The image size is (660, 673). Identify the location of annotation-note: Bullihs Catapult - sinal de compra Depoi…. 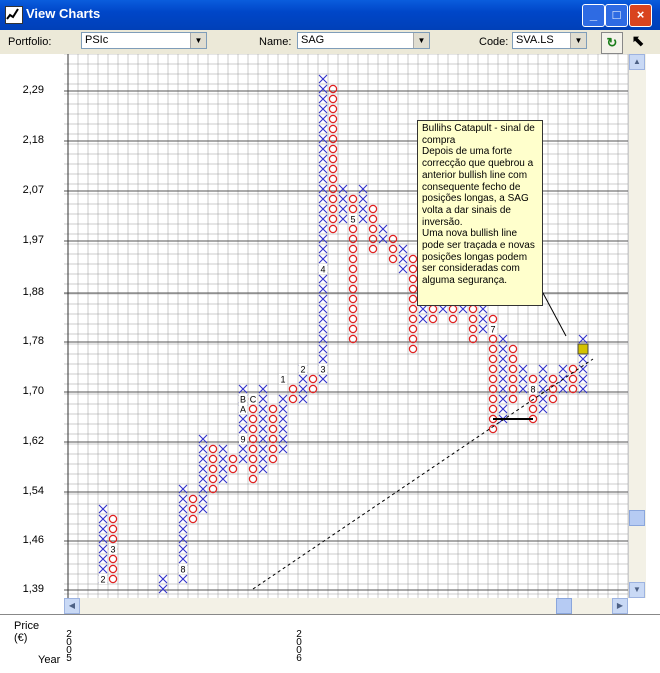
(480, 213).